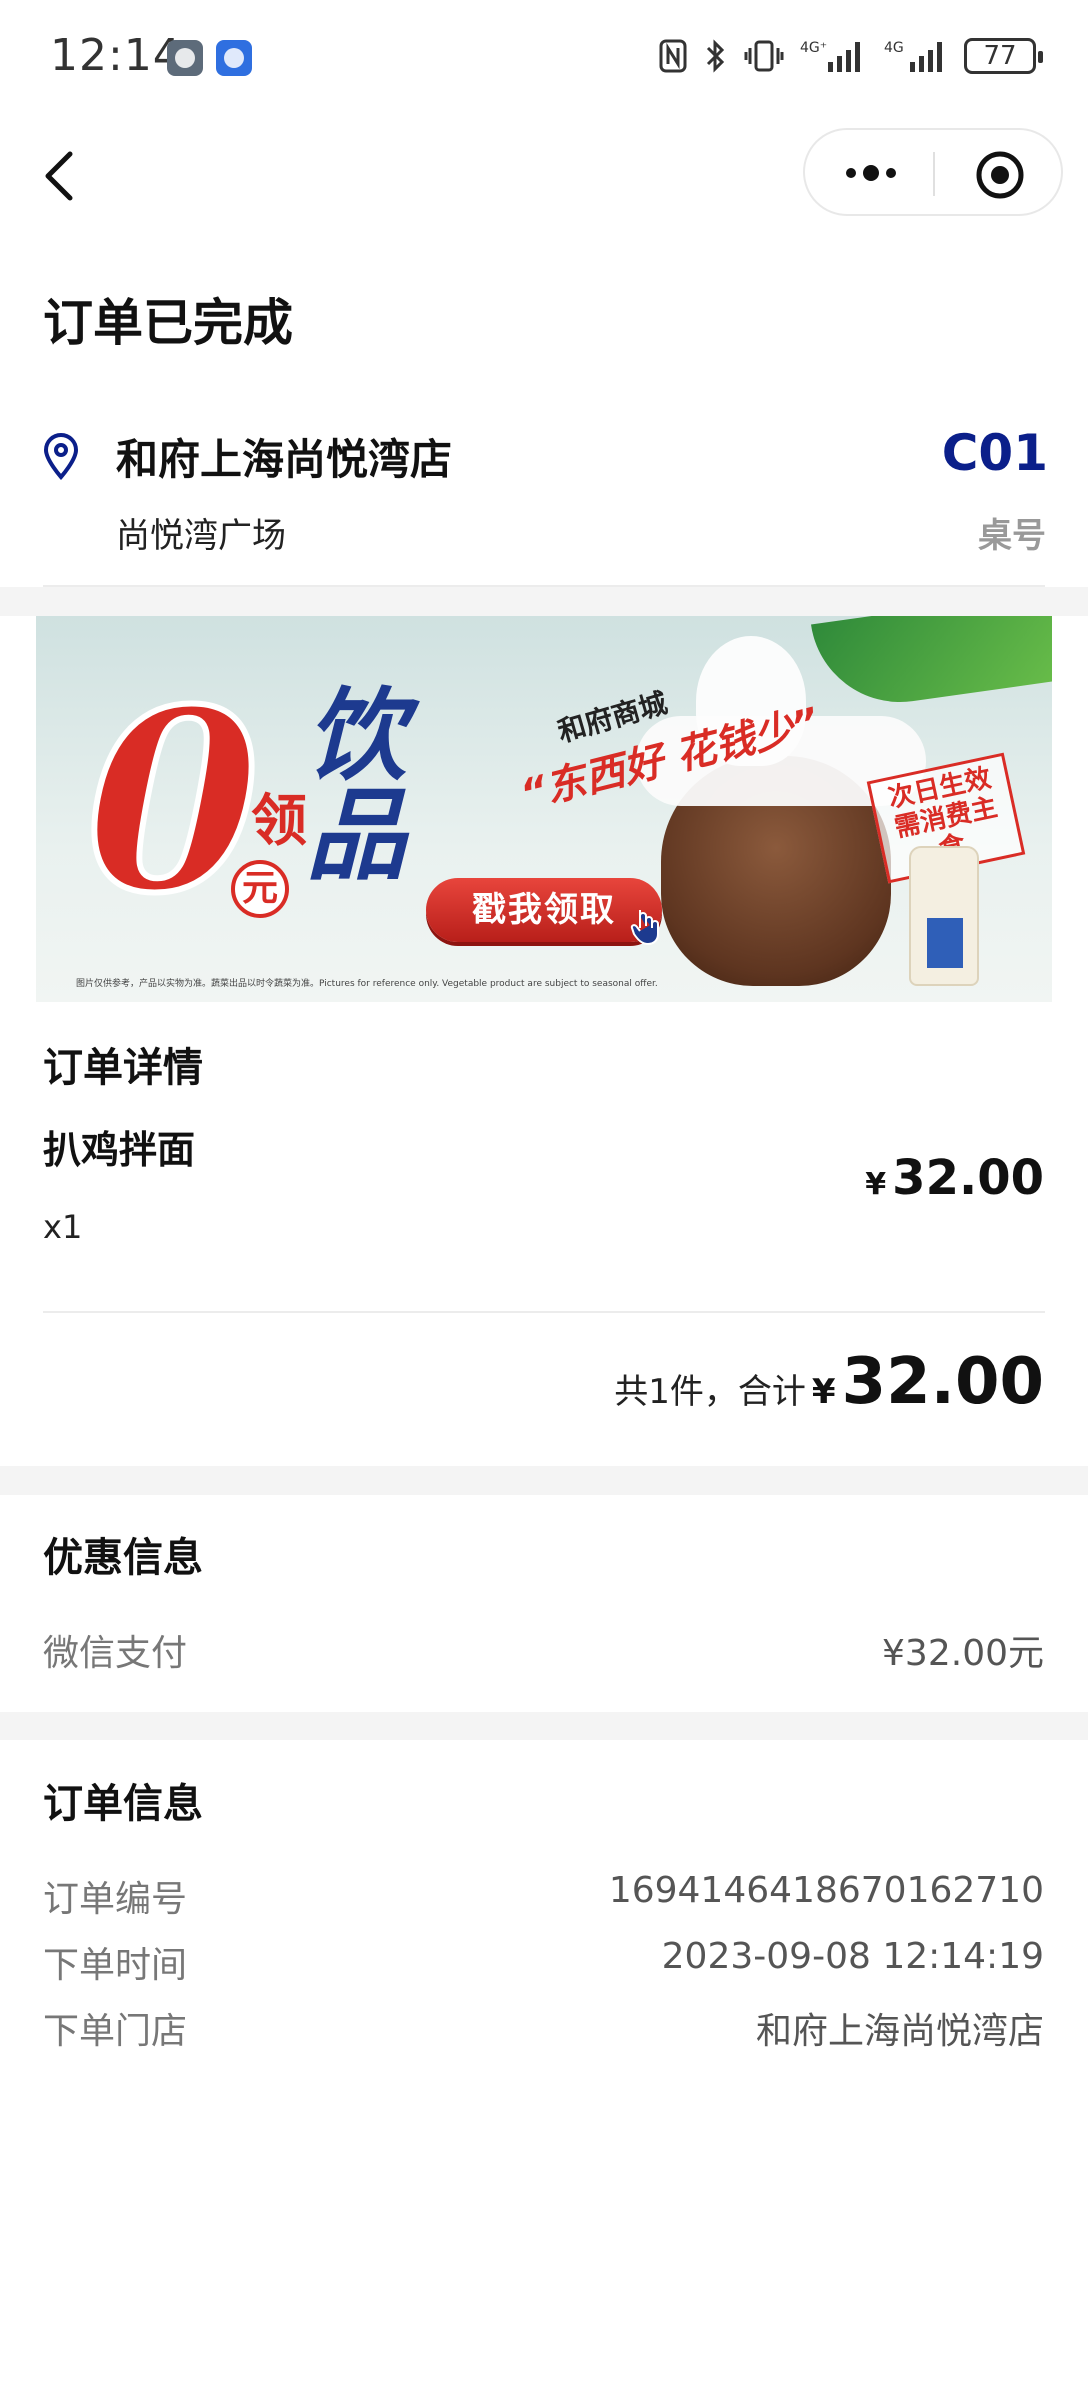  I want to click on battery-icon: 77, so click(1003, 56).